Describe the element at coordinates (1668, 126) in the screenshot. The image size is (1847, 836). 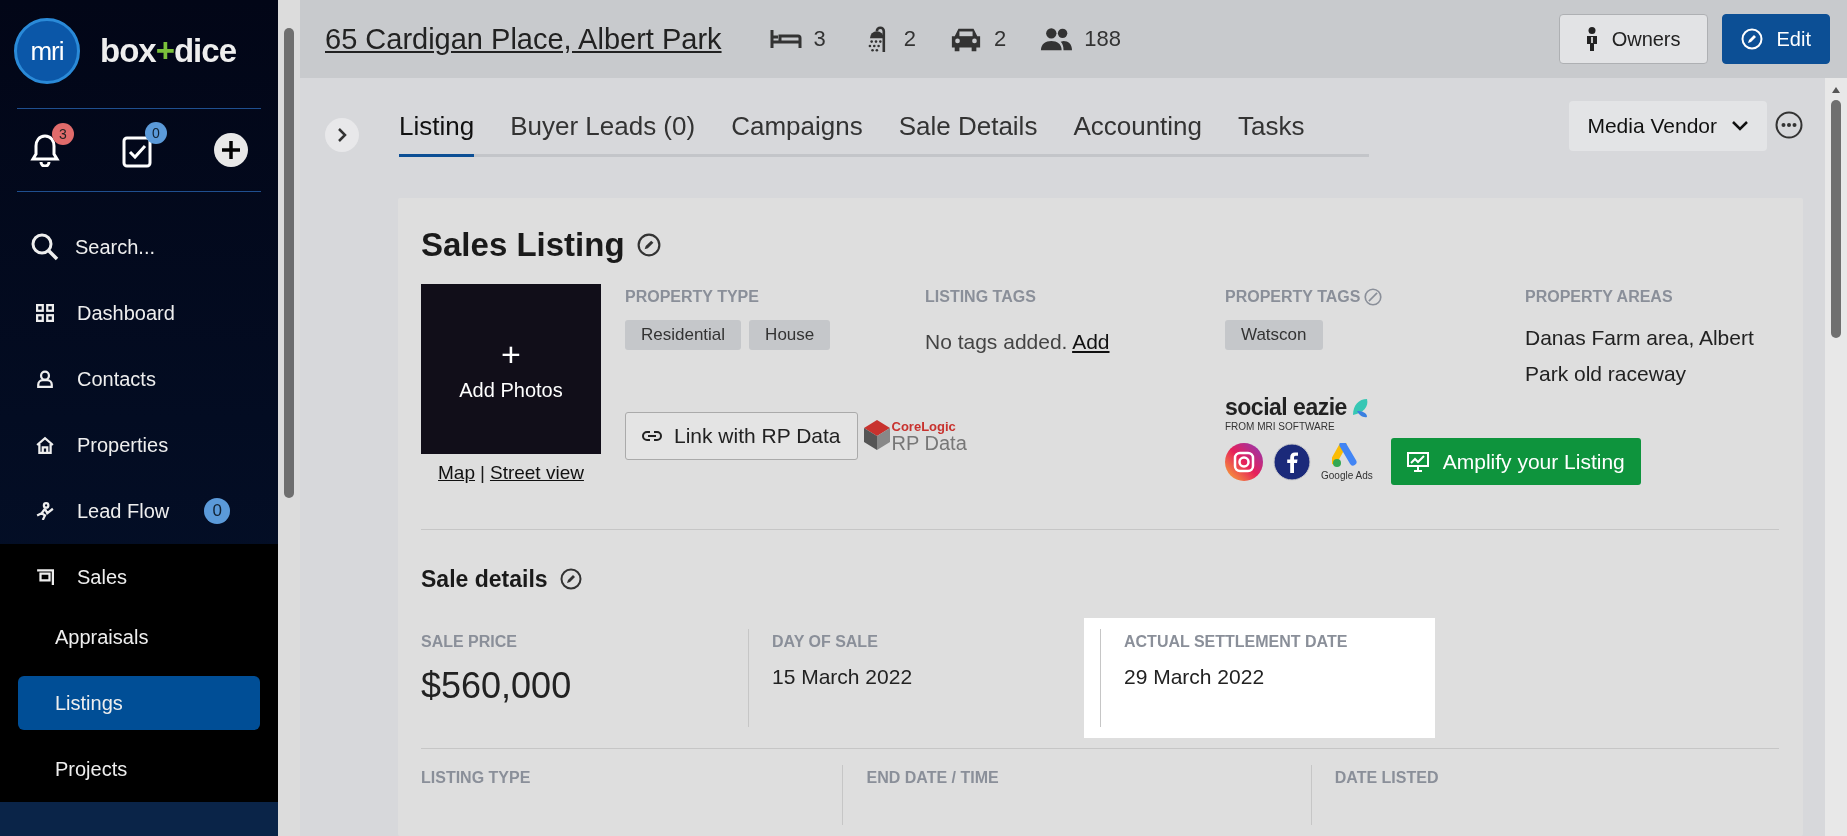
I see `role-dropdown: Media Vendor` at that location.